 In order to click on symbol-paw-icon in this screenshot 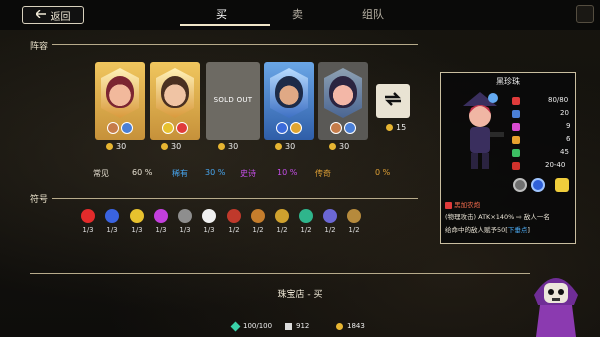, I will do `click(282, 216)`.